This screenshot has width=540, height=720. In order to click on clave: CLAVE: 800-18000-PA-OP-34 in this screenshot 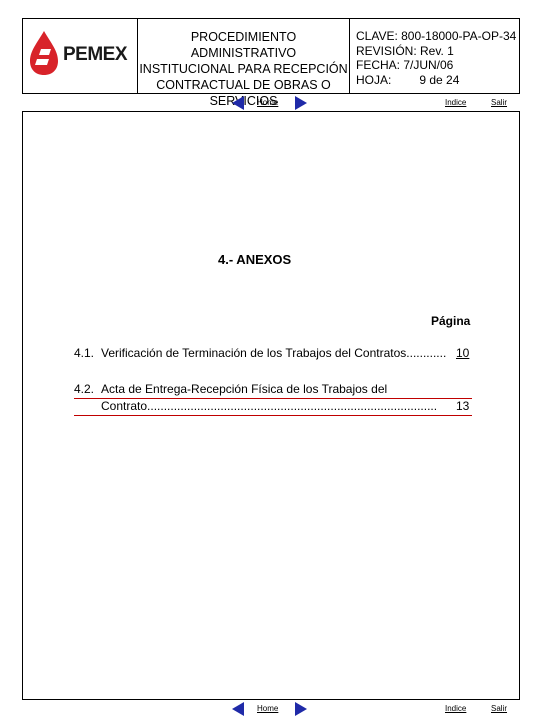, I will do `click(436, 36)`.